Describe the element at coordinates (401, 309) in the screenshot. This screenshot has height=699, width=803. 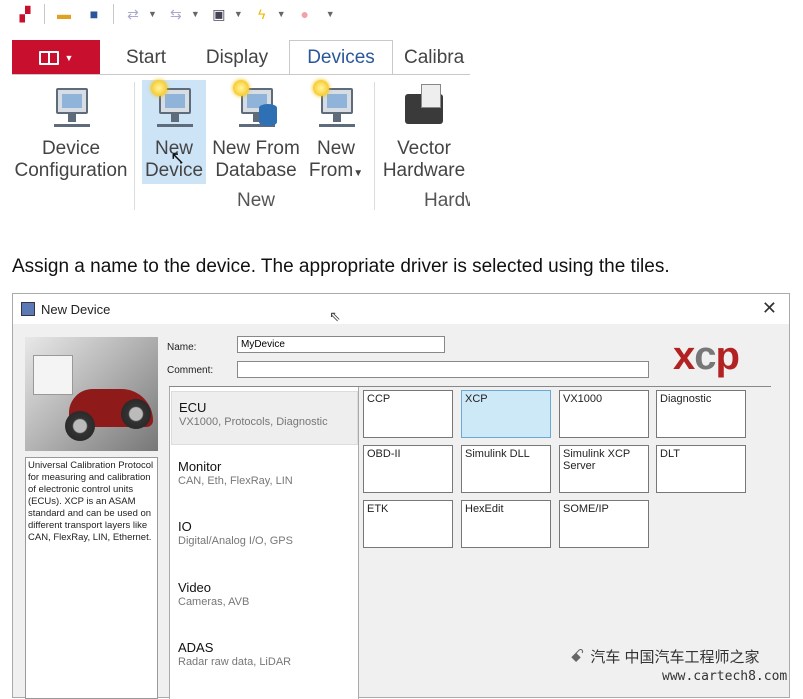
I see `dialog-titlebar: New Device ✕` at that location.